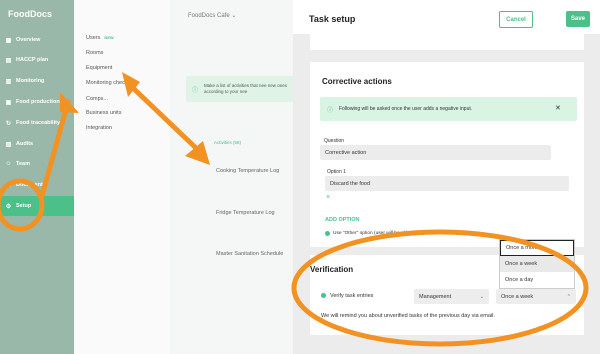 This screenshot has height=354, width=600. Describe the element at coordinates (69, 102) in the screenshot. I see `annotation-arrowhead-up` at that location.